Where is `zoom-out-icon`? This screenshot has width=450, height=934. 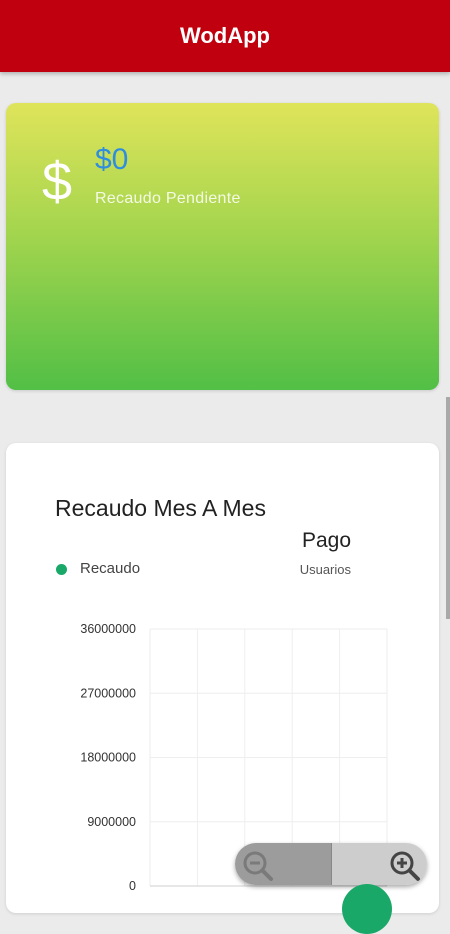
zoom-out-icon is located at coordinates (258, 866).